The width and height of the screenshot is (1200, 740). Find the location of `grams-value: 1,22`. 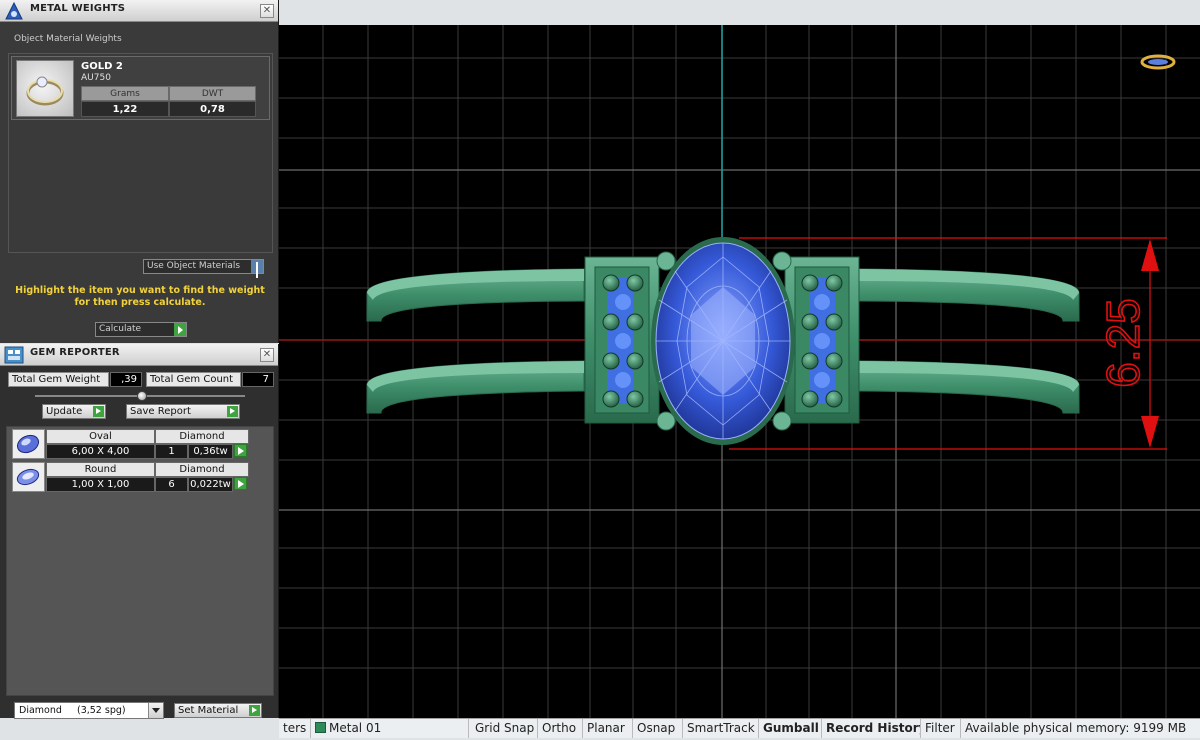

grams-value: 1,22 is located at coordinates (125, 109).